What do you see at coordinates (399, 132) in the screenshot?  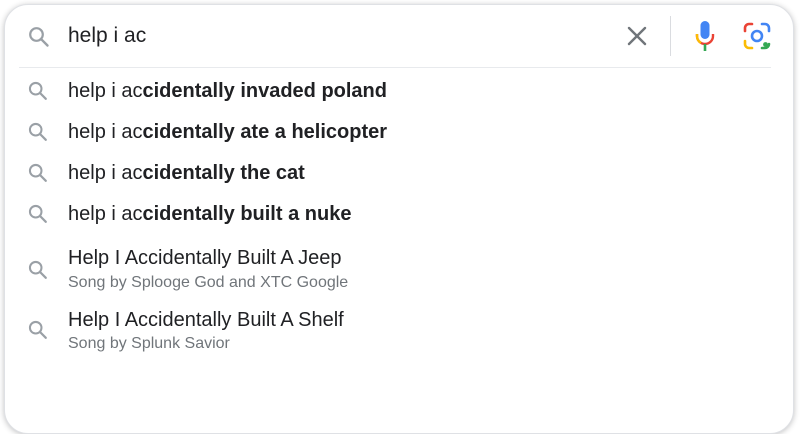 I see `suggestion-item: help i accidentally ate a helicopter` at bounding box center [399, 132].